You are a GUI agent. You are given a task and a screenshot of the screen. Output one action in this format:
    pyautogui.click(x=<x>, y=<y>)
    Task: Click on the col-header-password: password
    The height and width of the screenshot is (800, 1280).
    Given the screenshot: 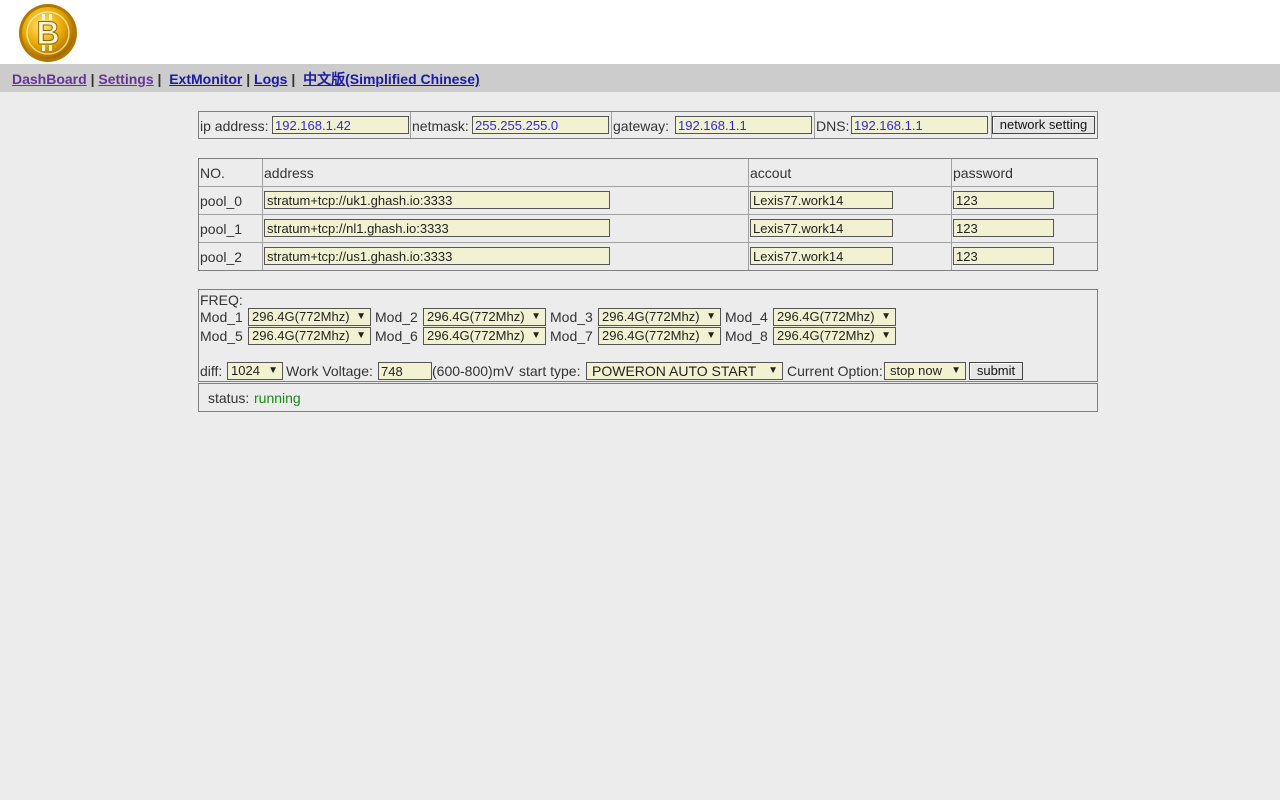 What is the action you would take?
    pyautogui.click(x=983, y=173)
    